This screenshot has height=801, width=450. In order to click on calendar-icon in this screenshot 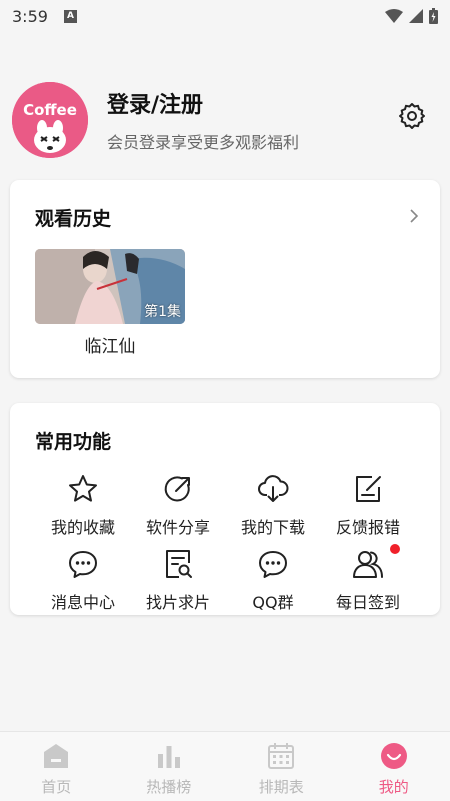, I will do `click(281, 756)`.